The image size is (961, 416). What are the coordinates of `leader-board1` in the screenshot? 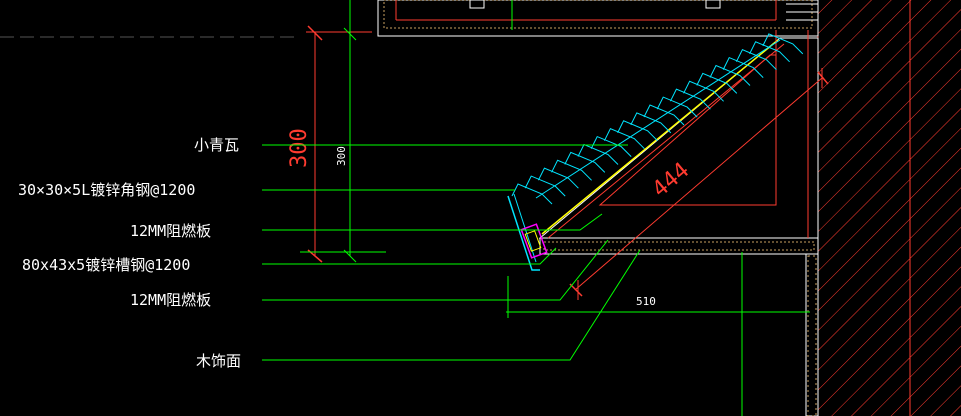 It's located at (432, 222).